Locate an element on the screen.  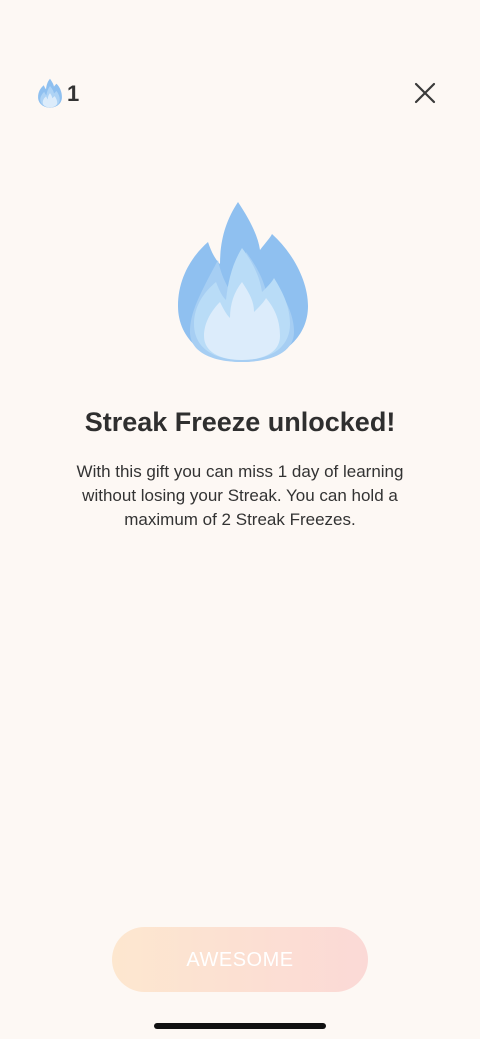
streak-counter: 1 is located at coordinates (58, 93).